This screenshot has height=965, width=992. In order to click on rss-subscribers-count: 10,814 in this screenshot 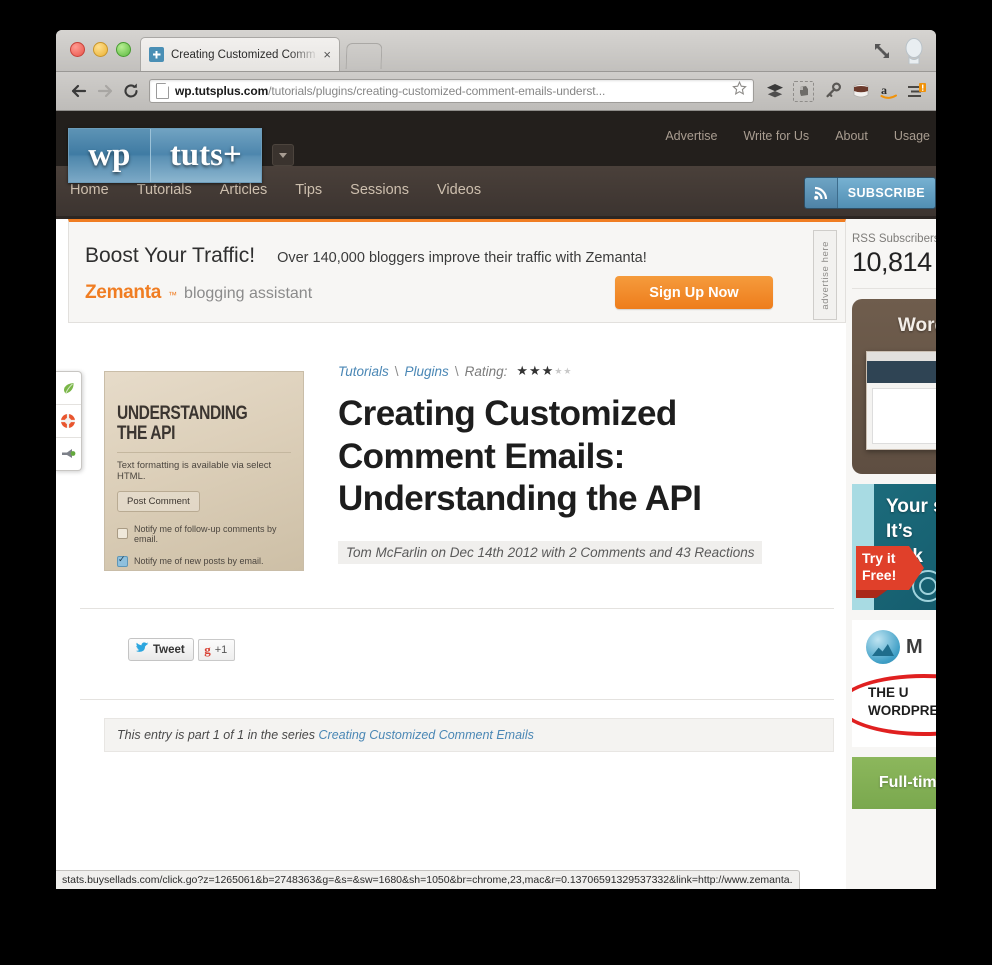, I will do `click(892, 262)`.